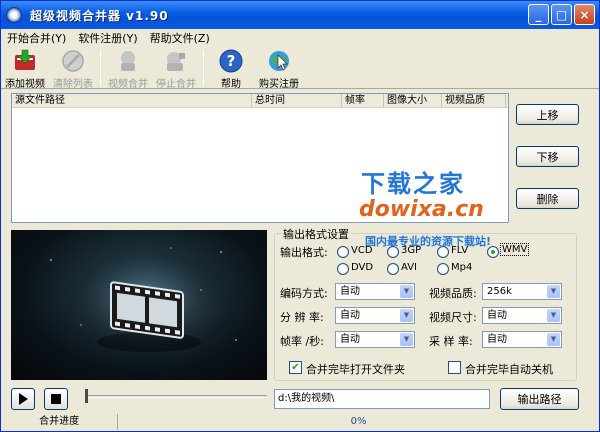  I want to click on sample-rate-label: 采 样 率:, so click(451, 341).